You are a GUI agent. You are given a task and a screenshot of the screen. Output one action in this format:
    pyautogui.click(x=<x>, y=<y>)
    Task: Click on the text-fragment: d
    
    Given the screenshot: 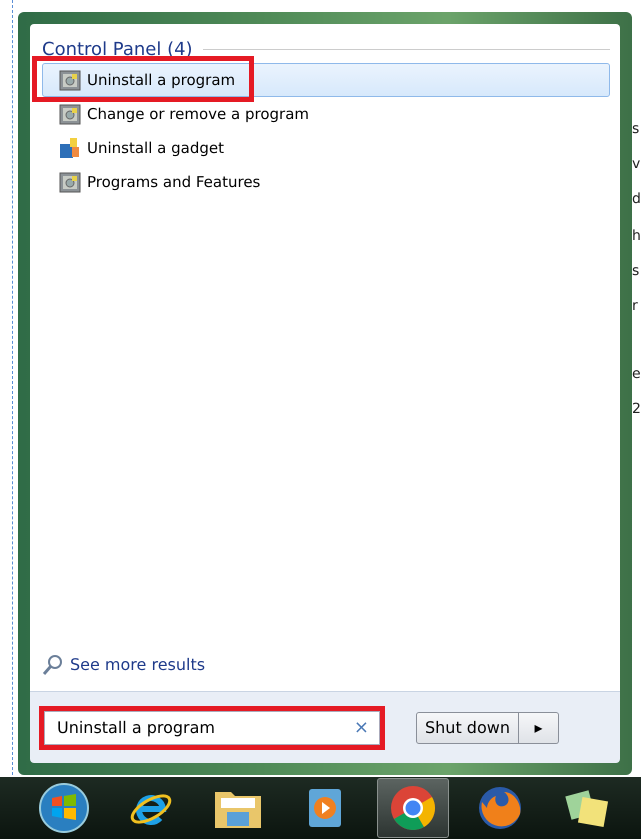 What is the action you would take?
    pyautogui.click(x=636, y=199)
    